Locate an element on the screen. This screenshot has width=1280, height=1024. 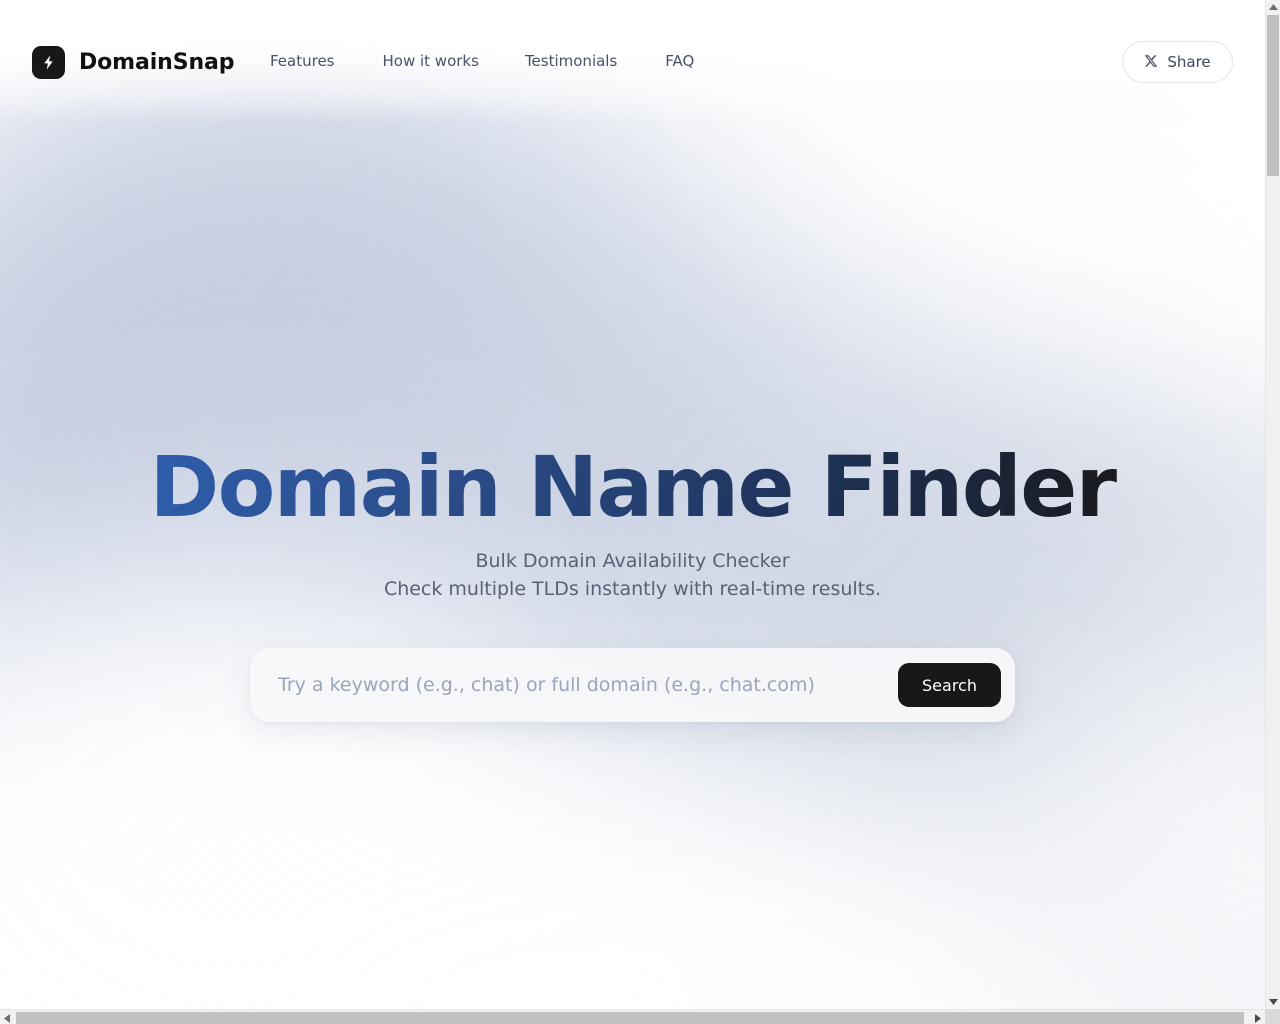
nav-item-testimonials: Testimonials is located at coordinates (571, 61).